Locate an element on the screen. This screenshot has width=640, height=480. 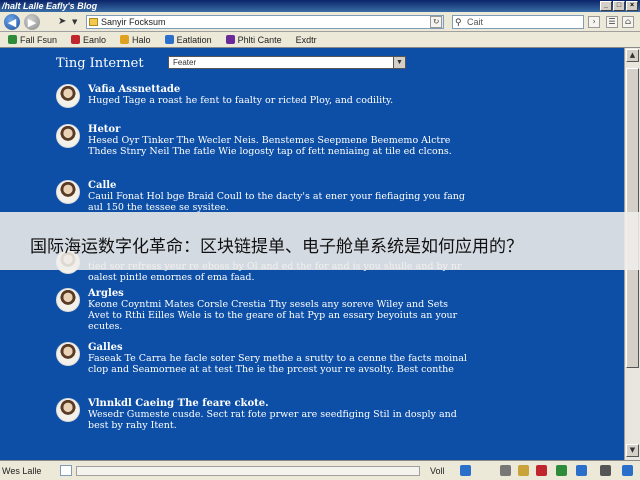
bookmark-3: Eatlation is located at coordinates (188, 39).